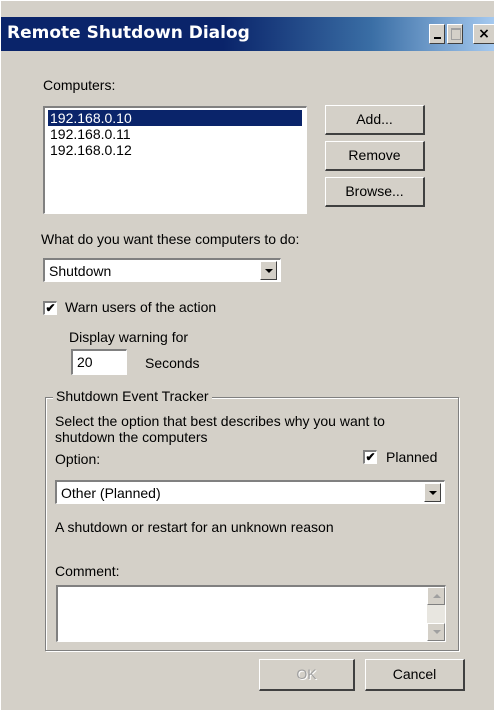 This screenshot has width=494, height=710. I want to click on comment-textarea, so click(251, 613).